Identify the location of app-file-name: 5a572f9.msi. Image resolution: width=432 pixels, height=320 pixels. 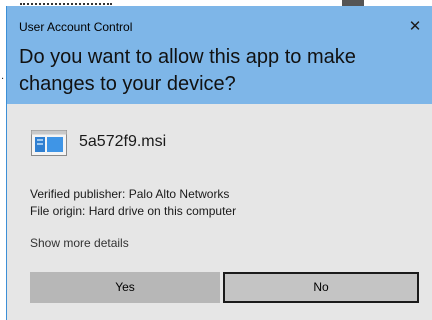
(123, 141).